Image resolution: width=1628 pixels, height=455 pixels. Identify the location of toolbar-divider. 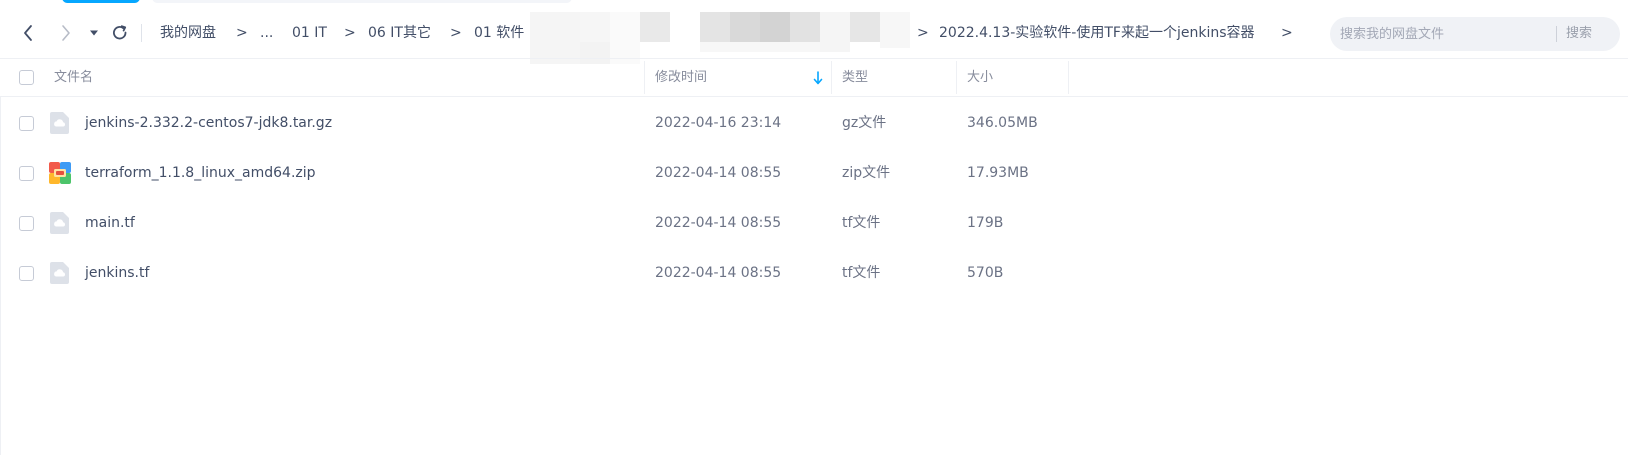
(141, 33).